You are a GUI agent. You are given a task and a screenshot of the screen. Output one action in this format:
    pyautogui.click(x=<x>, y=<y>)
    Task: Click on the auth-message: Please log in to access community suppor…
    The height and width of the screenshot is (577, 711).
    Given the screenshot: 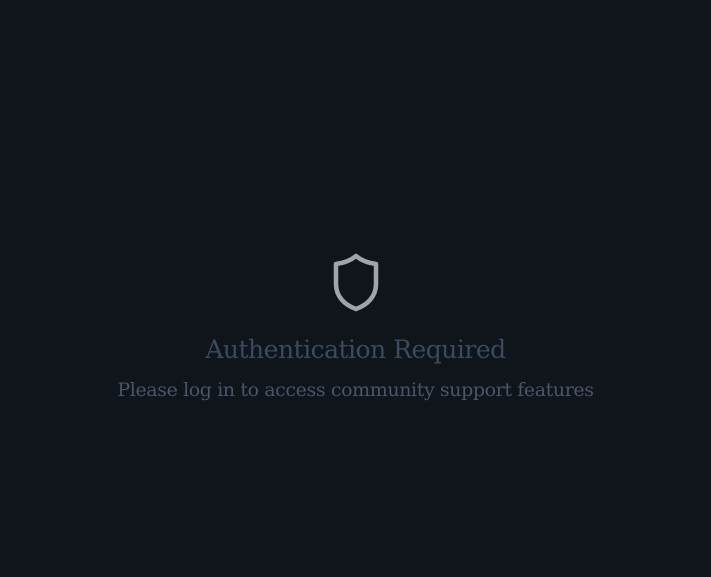 What is the action you would take?
    pyautogui.click(x=355, y=390)
    